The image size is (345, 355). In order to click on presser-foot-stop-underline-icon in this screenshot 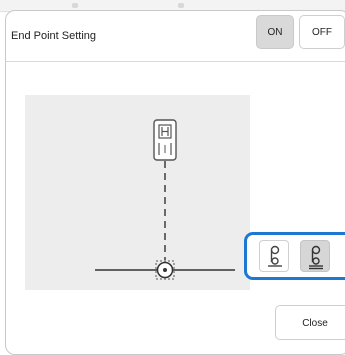, I will do `click(316, 257)`.